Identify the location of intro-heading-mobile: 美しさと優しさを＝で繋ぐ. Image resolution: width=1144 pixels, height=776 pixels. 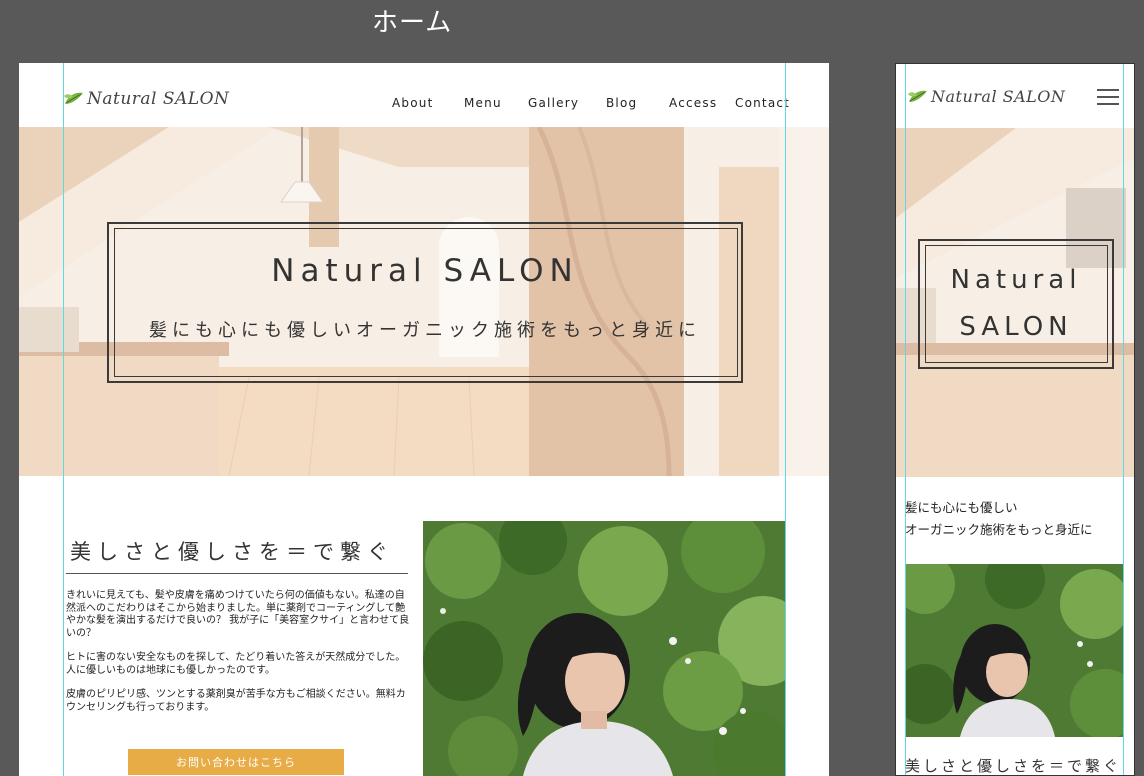
(1013, 766).